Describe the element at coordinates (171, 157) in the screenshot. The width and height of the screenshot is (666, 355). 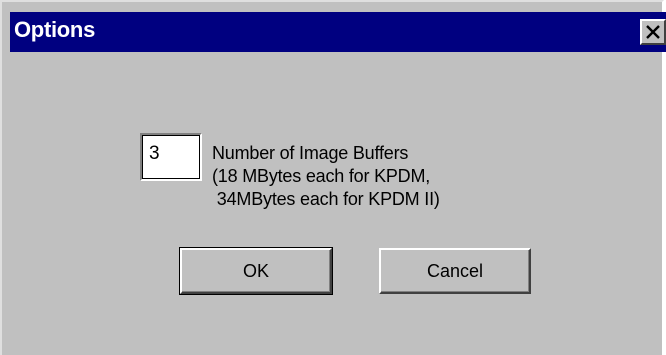
I see `image-buffers-input: 3` at that location.